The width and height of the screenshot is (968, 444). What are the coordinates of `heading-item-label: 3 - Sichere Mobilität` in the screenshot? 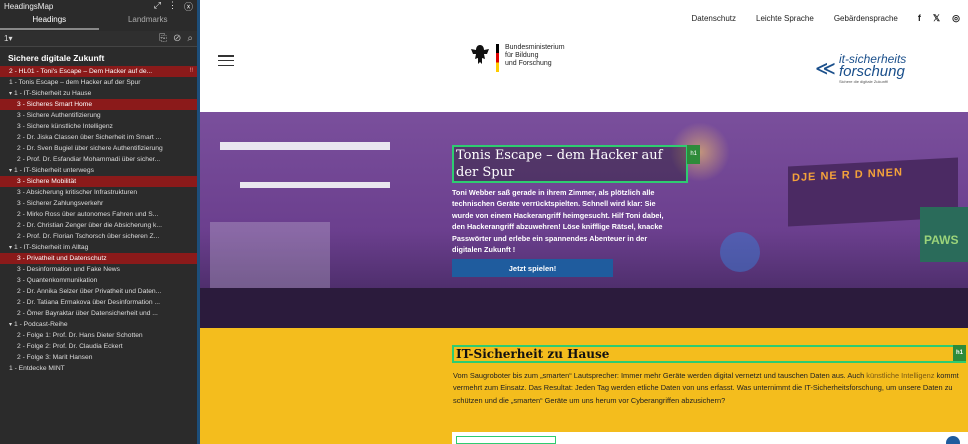 It's located at (47, 181).